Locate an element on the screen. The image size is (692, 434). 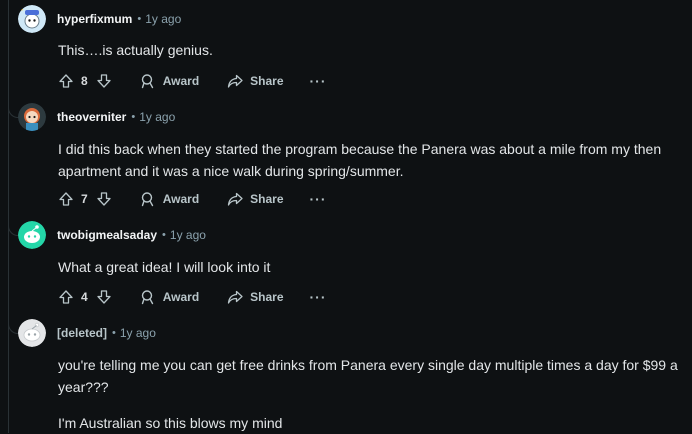
vote-count: 8 is located at coordinates (84, 81).